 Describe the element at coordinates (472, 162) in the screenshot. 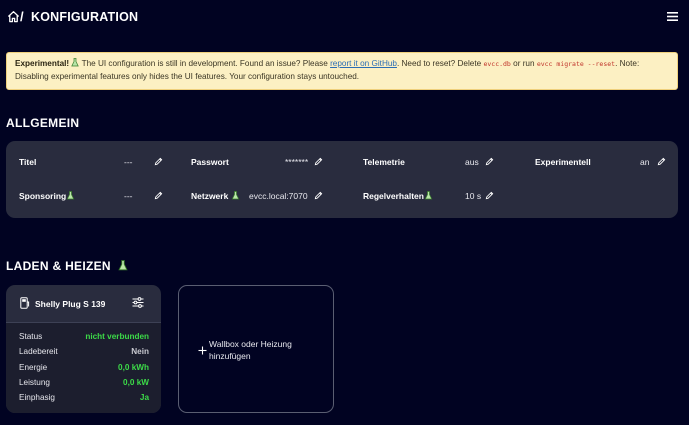

I see `setting-value: aus` at that location.